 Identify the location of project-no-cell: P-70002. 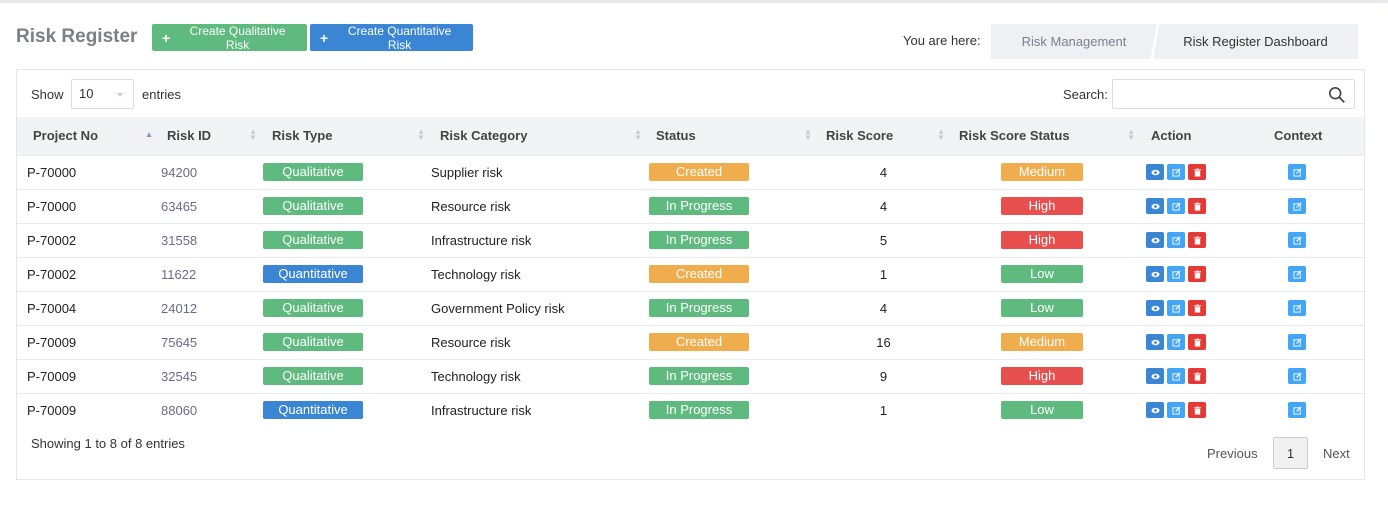
(52, 240).